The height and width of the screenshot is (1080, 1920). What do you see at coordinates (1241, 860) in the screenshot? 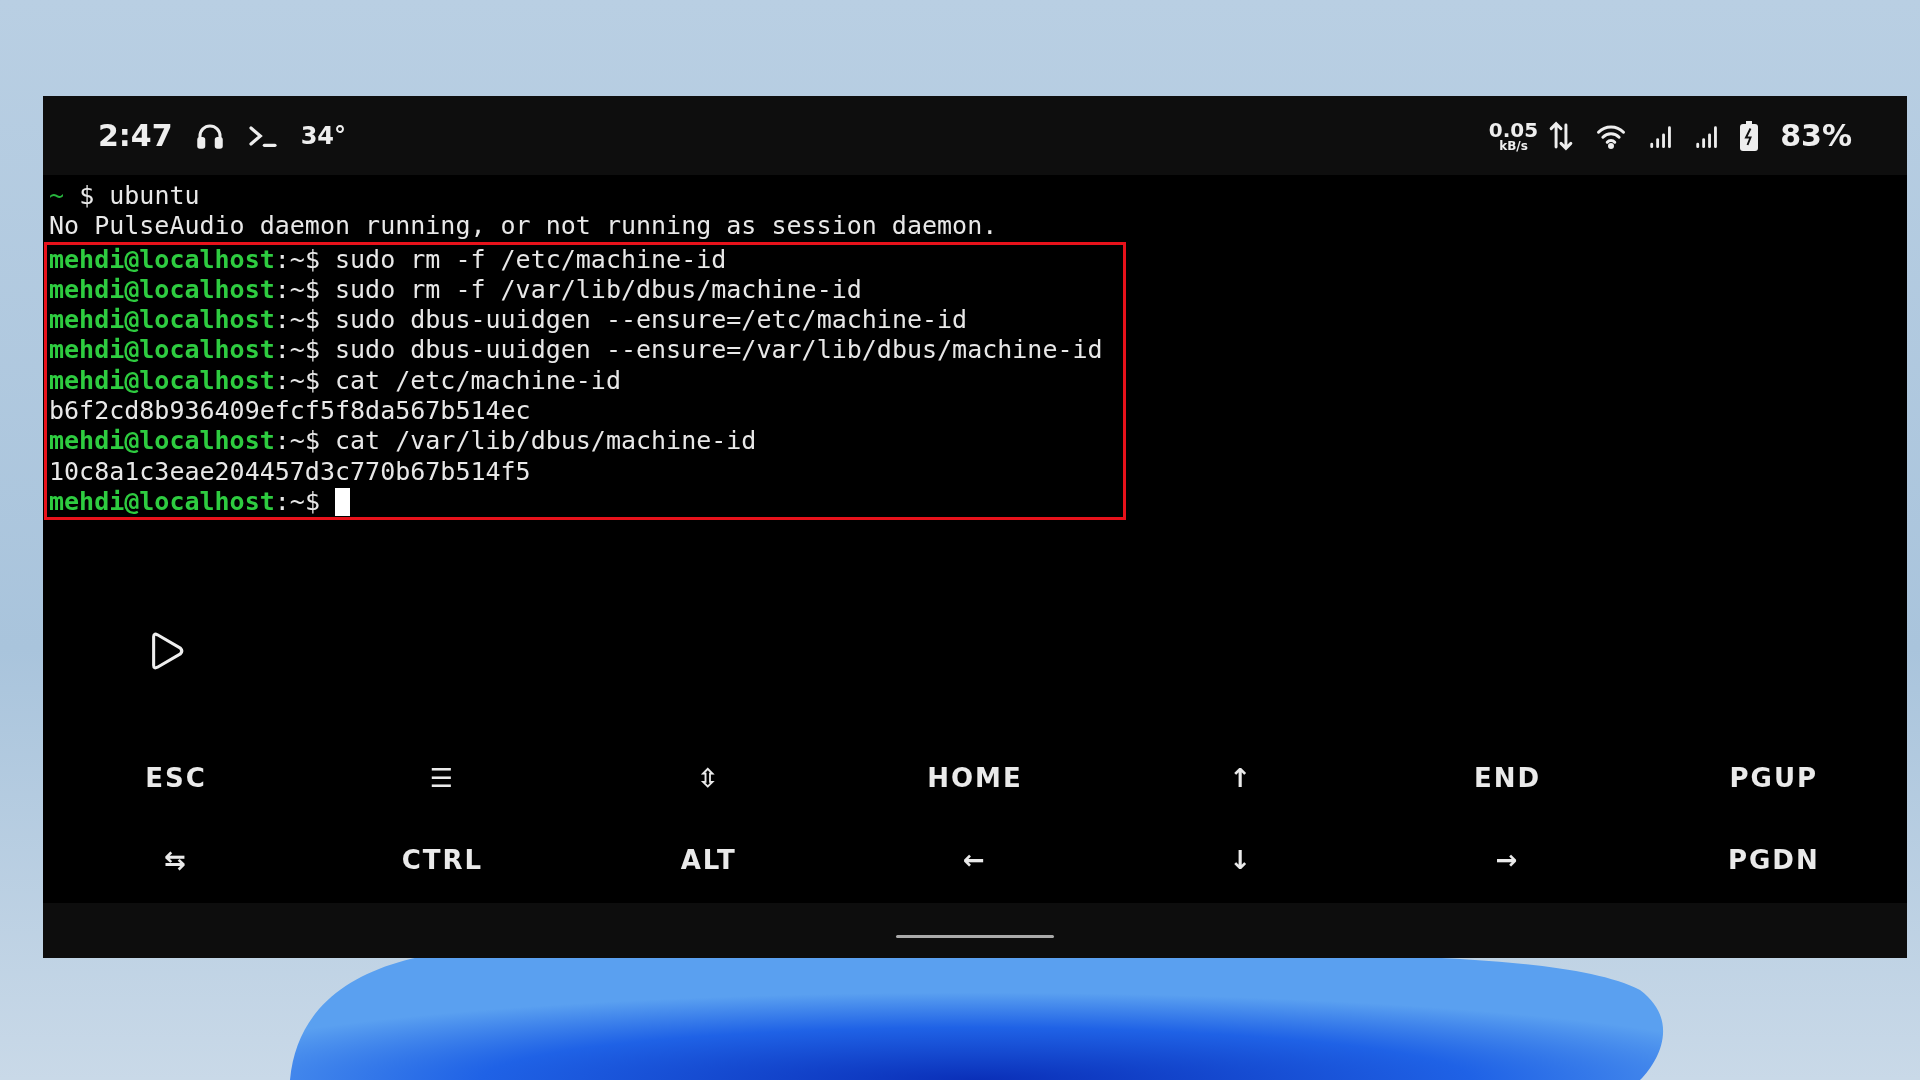
I see `extra-key: ↓` at bounding box center [1241, 860].